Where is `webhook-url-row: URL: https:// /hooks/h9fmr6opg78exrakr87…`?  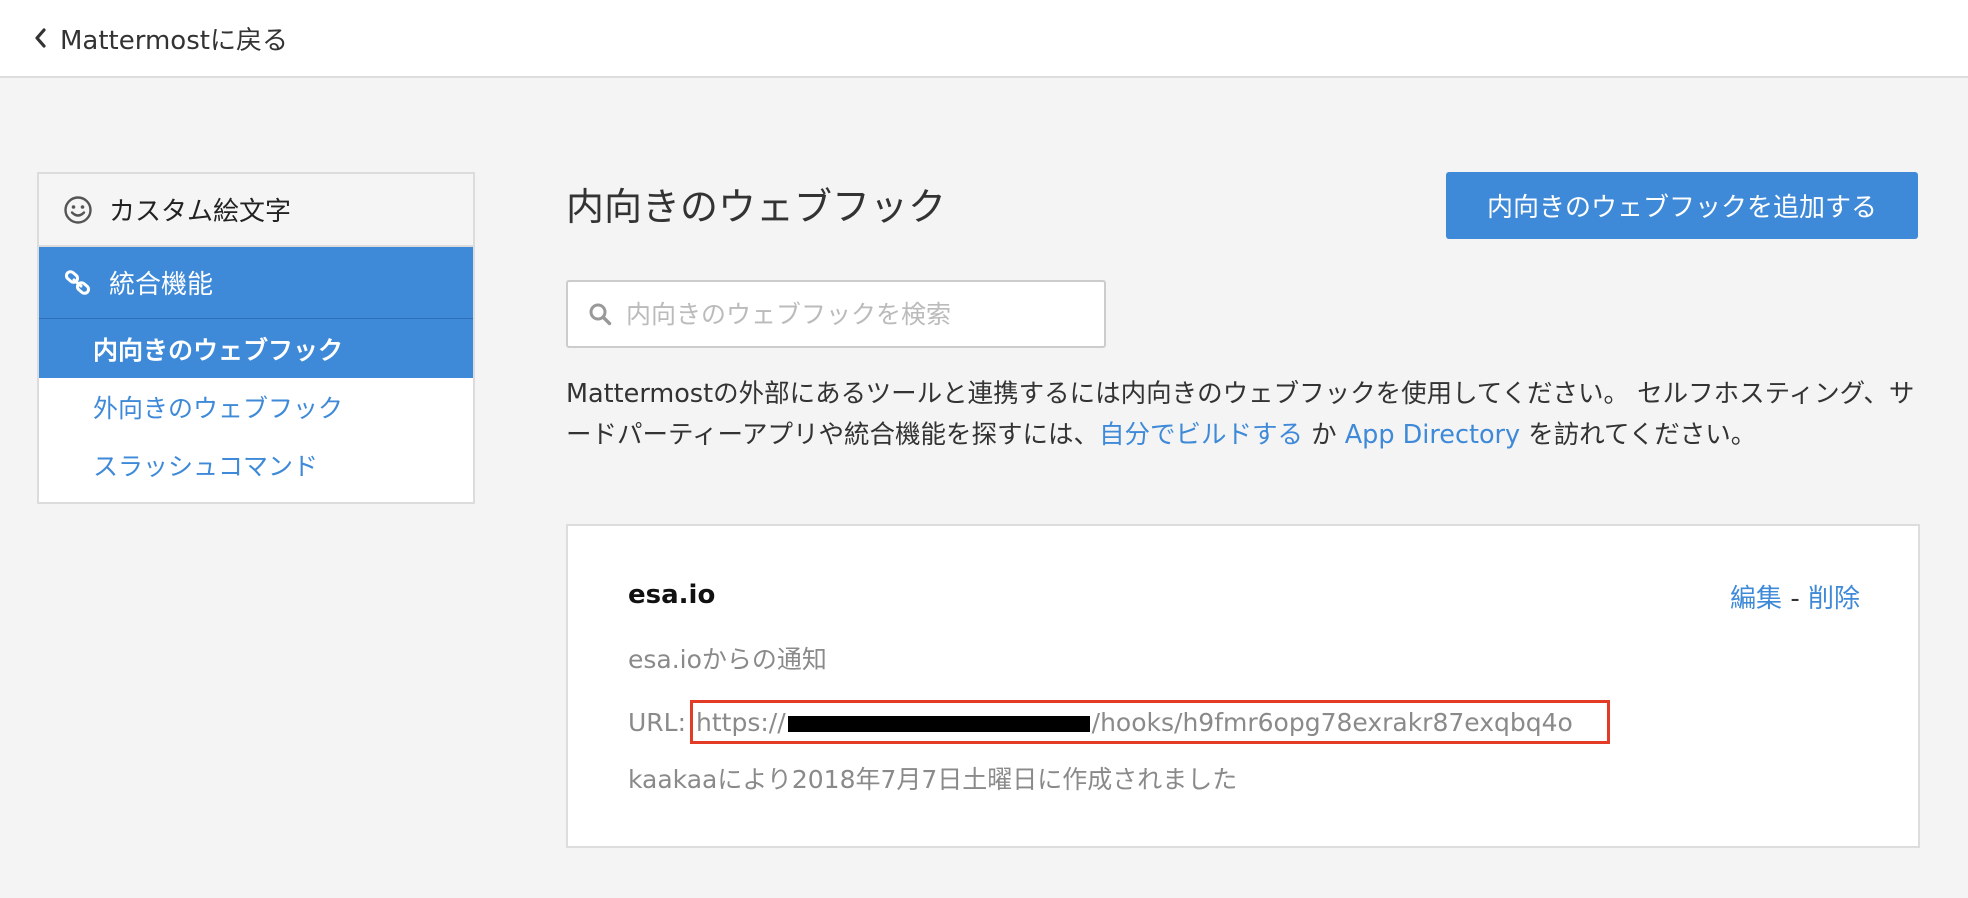 webhook-url-row: URL: https:// /hooks/h9fmr6opg78exrakr87… is located at coordinates (1119, 722).